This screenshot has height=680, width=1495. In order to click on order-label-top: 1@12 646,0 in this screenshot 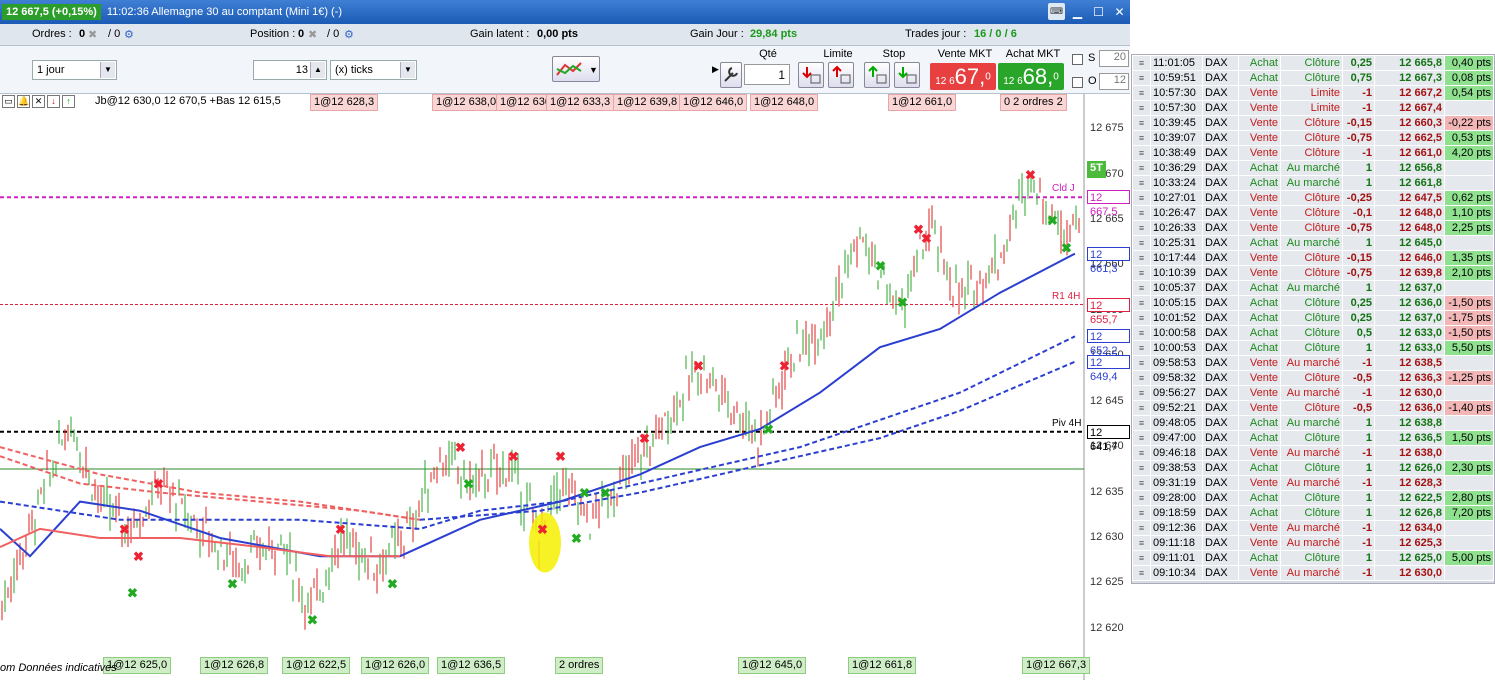, I will do `click(713, 102)`.